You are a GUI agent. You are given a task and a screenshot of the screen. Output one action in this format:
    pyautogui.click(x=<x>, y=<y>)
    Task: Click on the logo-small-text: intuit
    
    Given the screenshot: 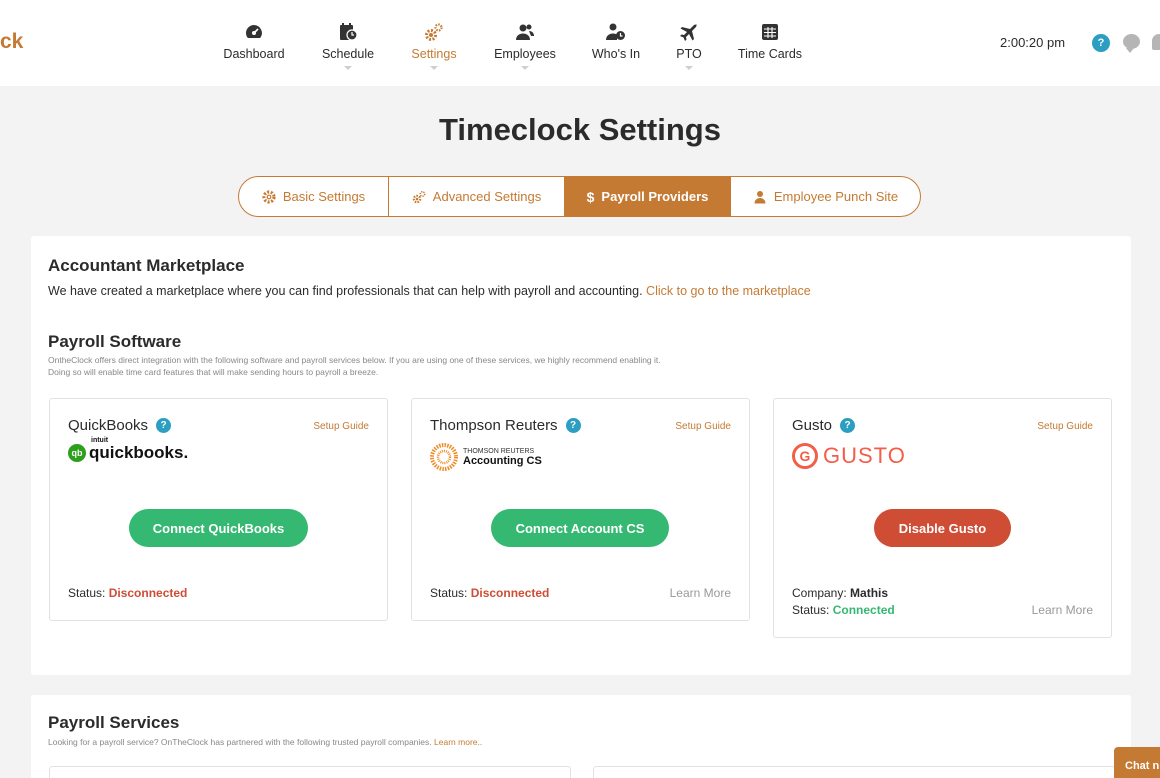 What is the action you would take?
    pyautogui.click(x=100, y=440)
    